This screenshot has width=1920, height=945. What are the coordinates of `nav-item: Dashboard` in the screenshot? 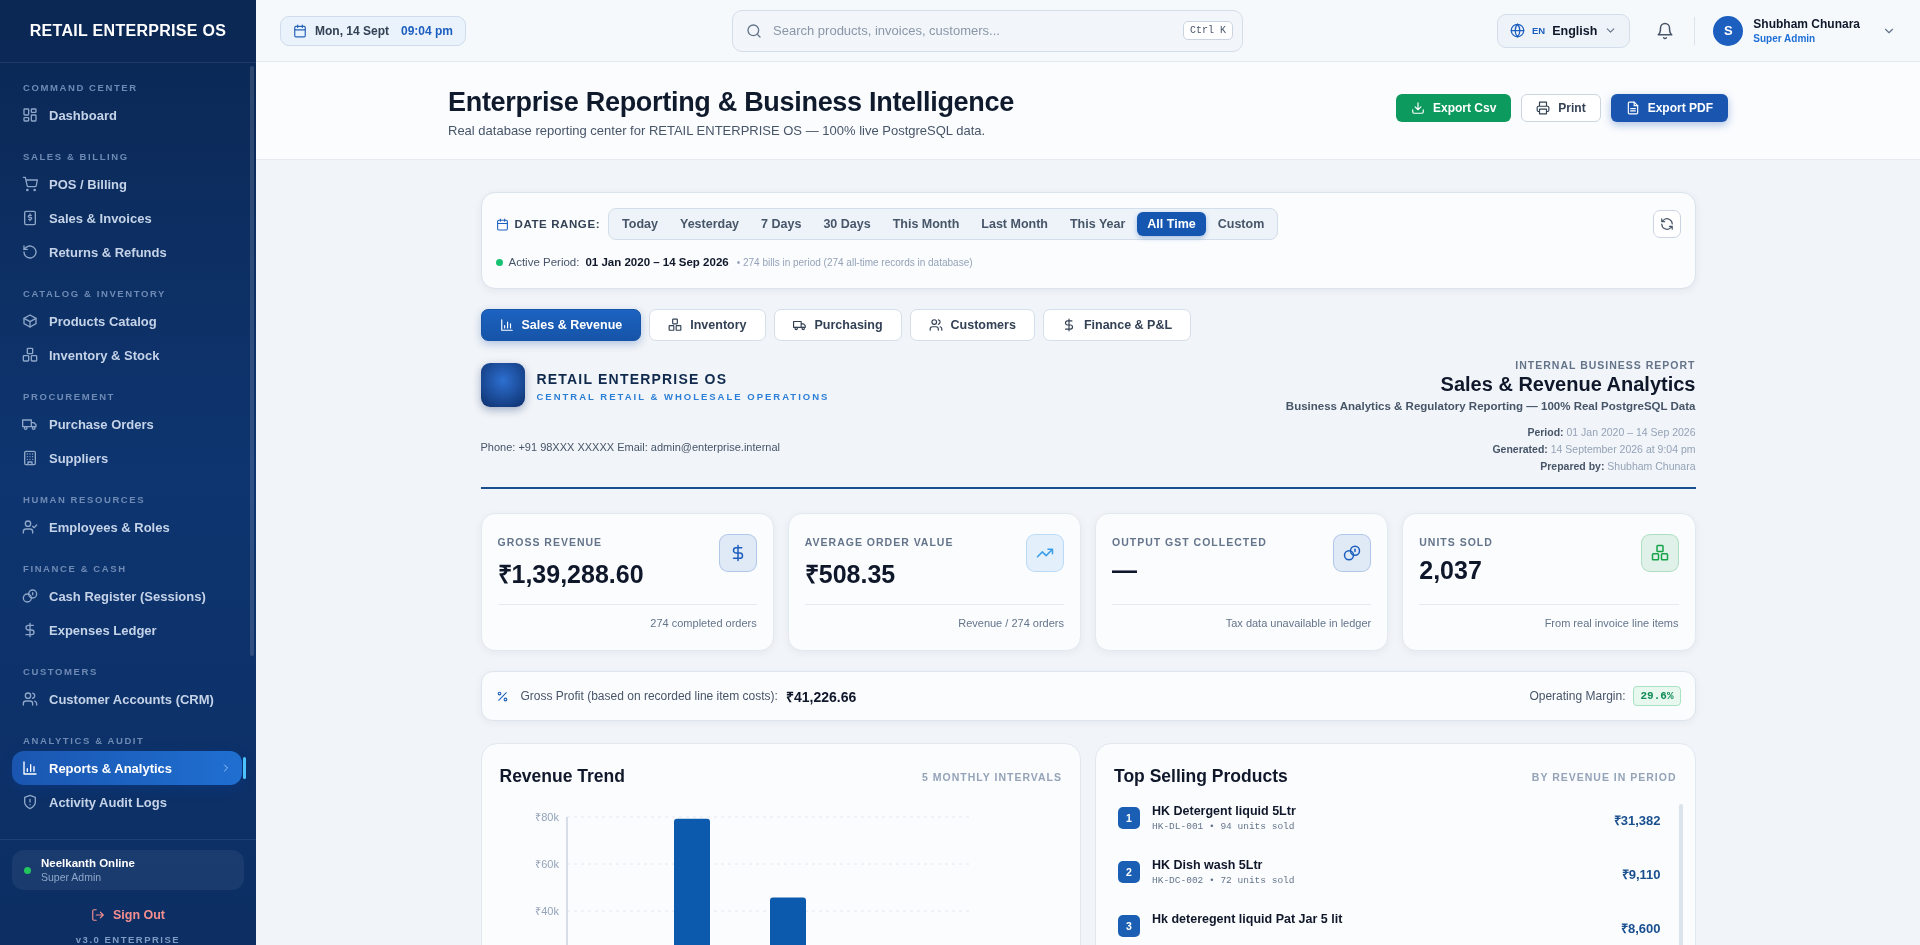 It's located at (127, 115).